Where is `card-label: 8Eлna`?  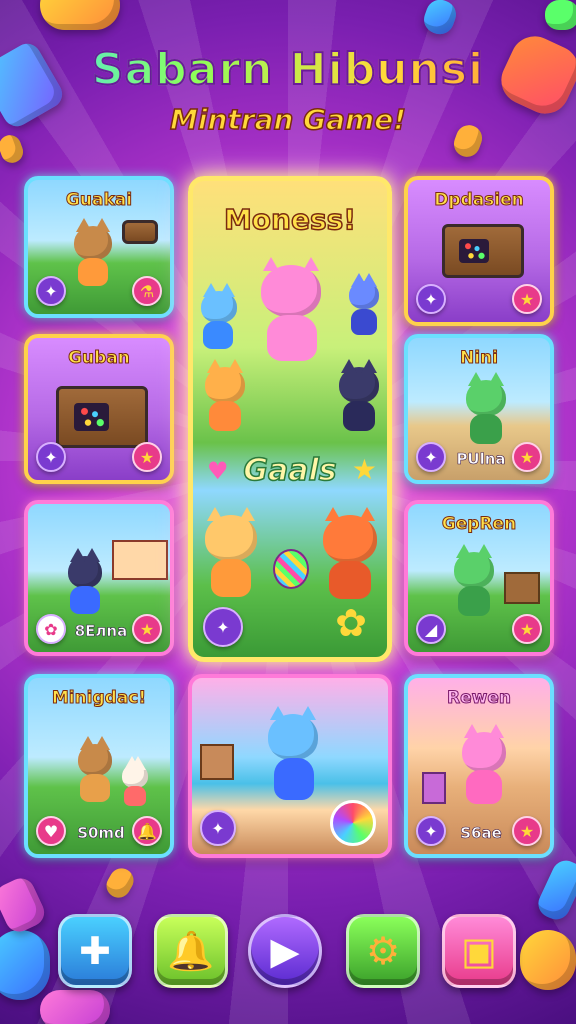 card-label: 8Eлna is located at coordinates (101, 631).